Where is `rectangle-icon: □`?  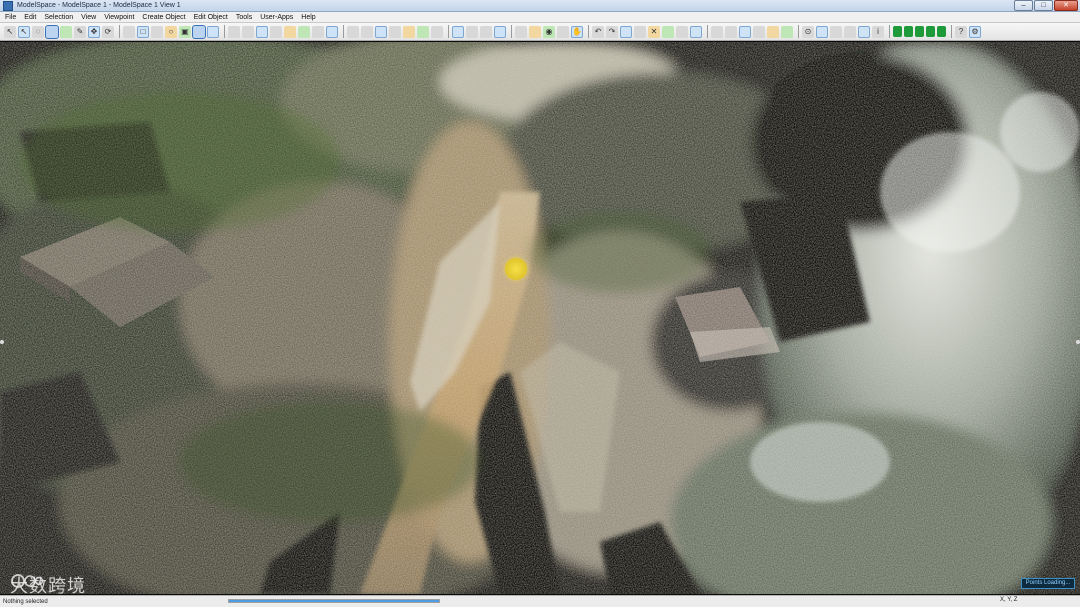 rectangle-icon: □ is located at coordinates (143, 31).